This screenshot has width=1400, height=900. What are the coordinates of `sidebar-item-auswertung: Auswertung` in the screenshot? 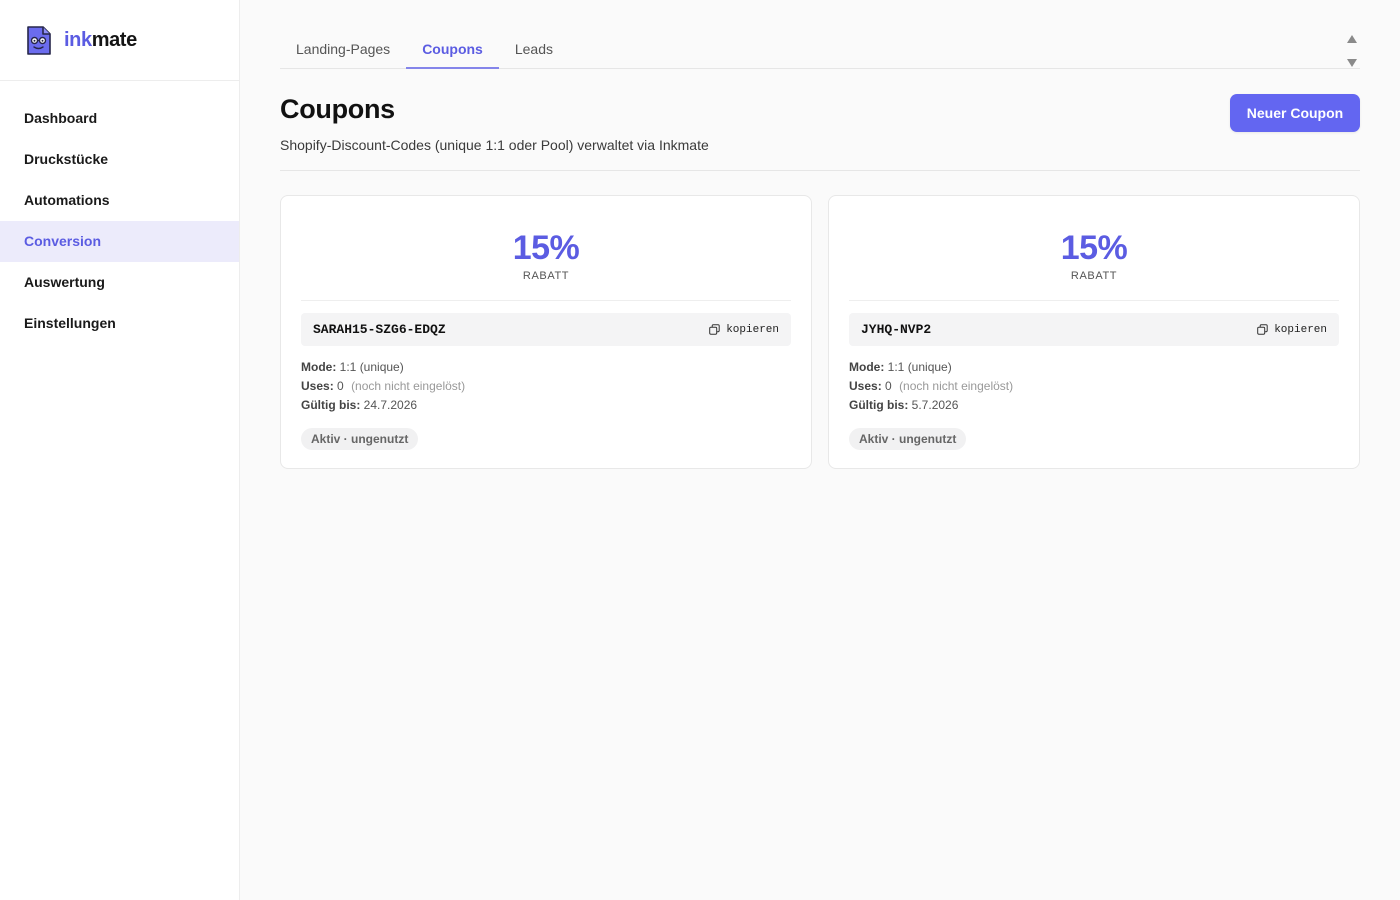 It's located at (119, 282).